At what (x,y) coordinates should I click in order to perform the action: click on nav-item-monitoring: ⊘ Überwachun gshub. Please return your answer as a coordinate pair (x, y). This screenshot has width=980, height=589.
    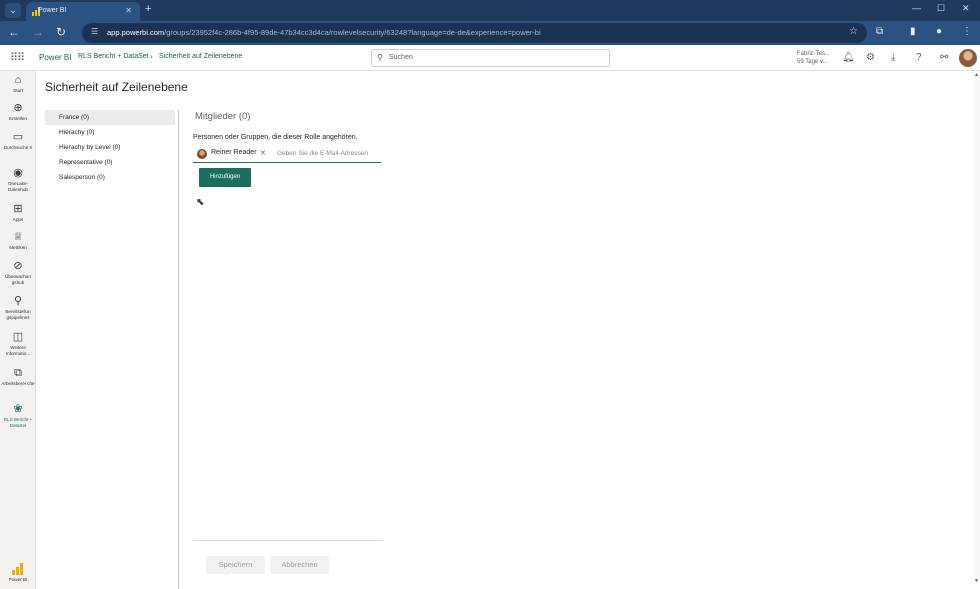
    Looking at the image, I should click on (18, 273).